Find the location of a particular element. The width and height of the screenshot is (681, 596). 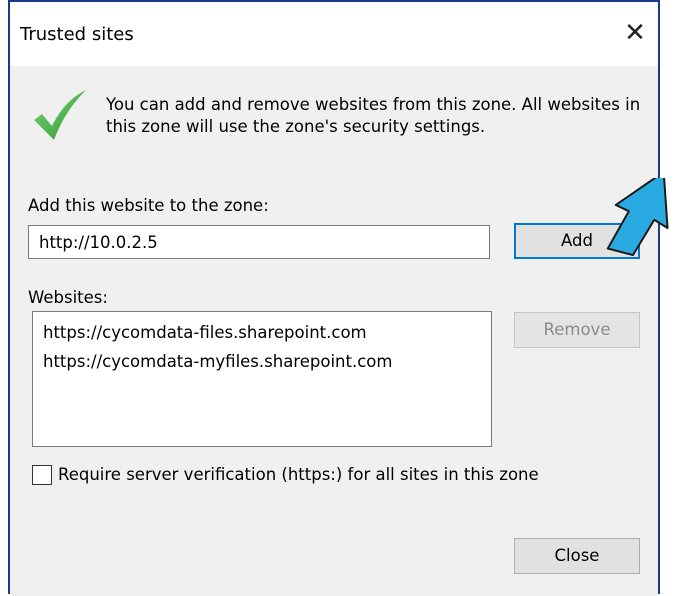

websites-label: Websites: is located at coordinates (68, 297).